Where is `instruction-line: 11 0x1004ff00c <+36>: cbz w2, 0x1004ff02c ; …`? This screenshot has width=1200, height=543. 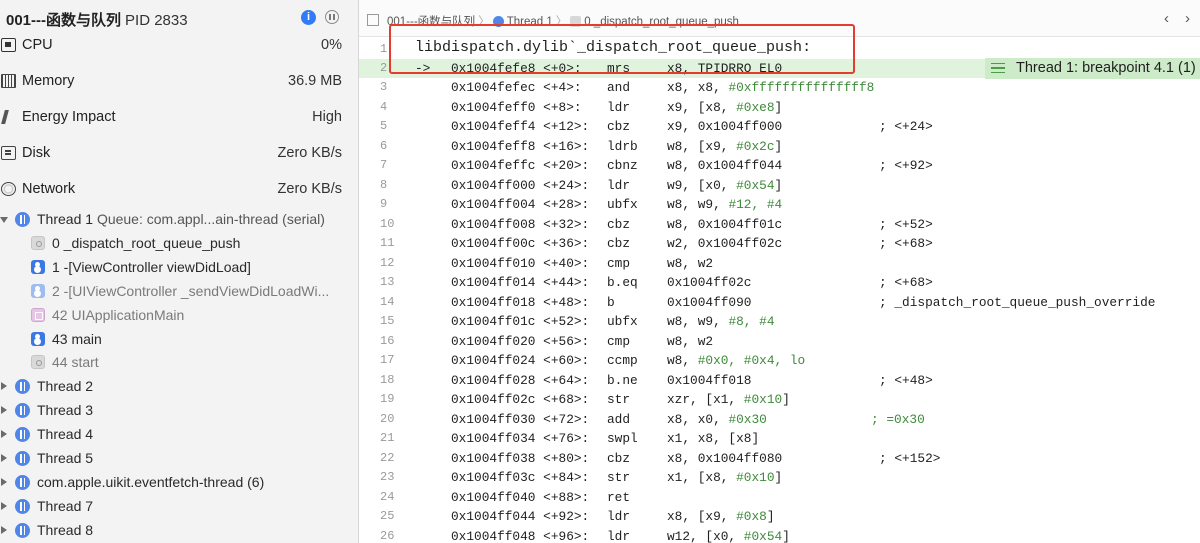
instruction-line: 11 0x1004ff00c <+36>: cbz w2, 0x1004ff02c ; … is located at coordinates (779, 244).